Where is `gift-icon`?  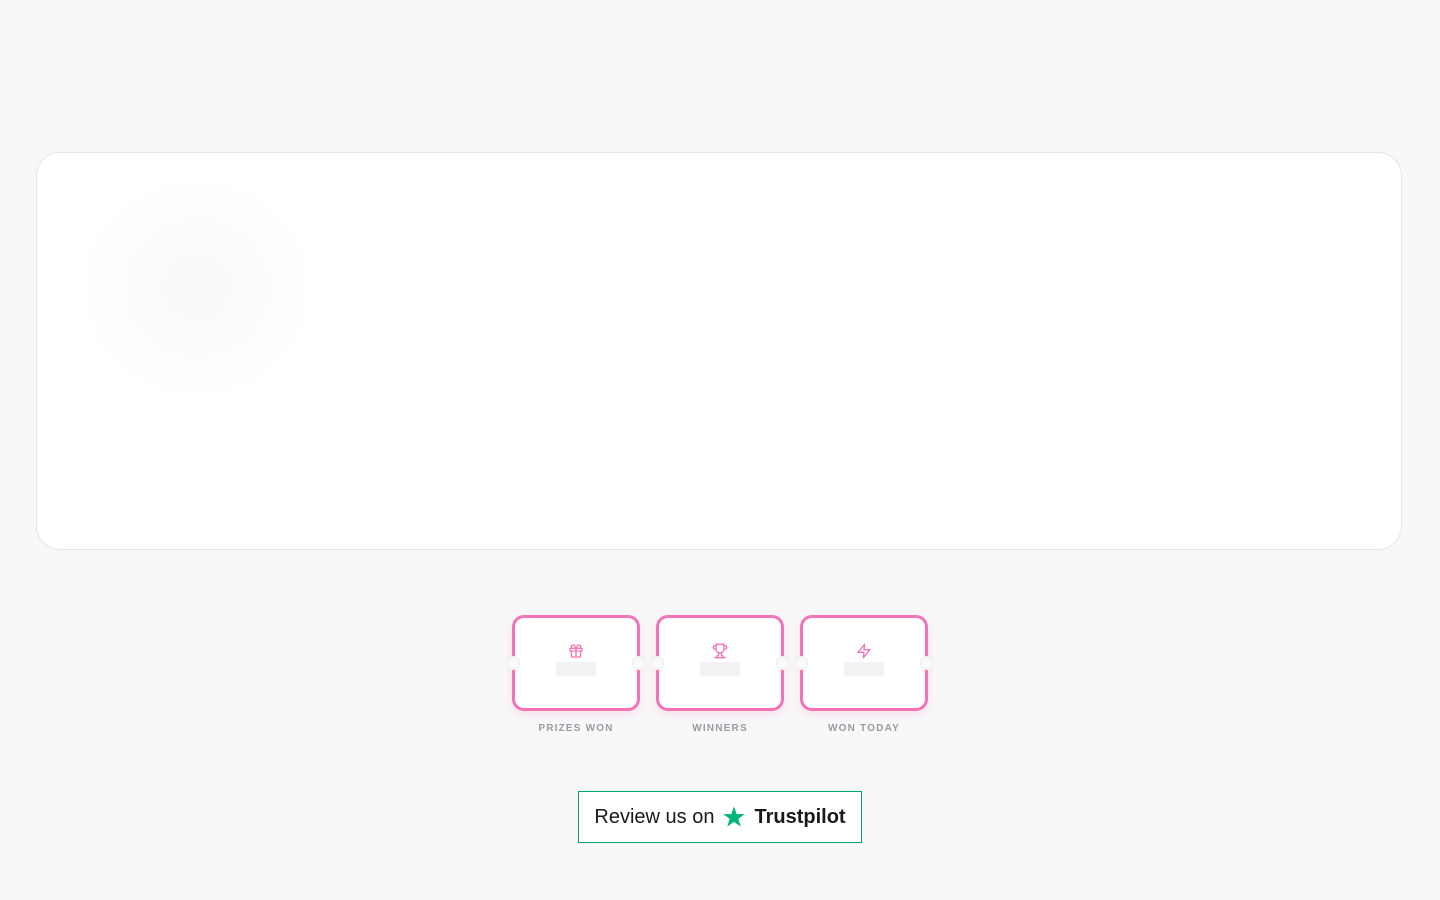
gift-icon is located at coordinates (576, 651).